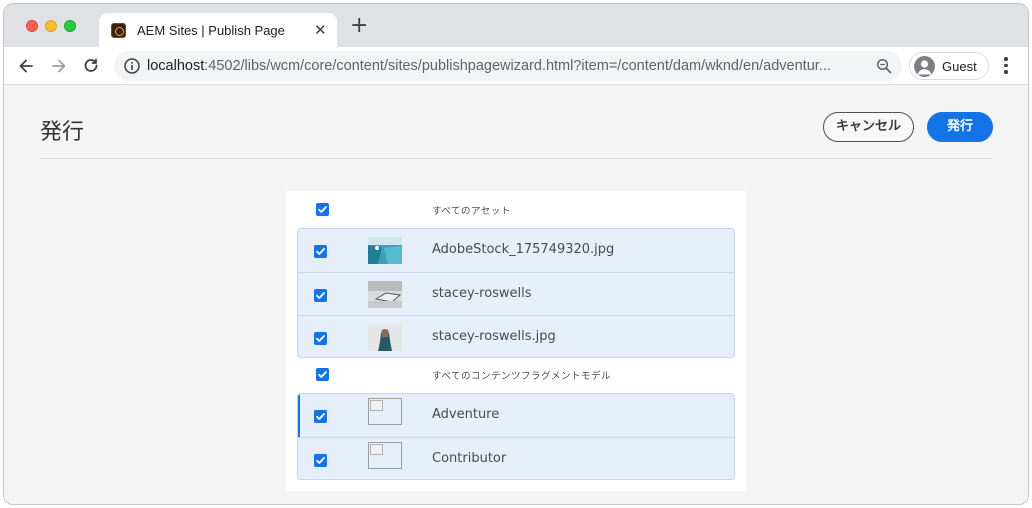 This screenshot has height=508, width=1032. Describe the element at coordinates (516, 25) in the screenshot. I see `tab-strip: AEM Sites | Publish Page ✕ +` at that location.